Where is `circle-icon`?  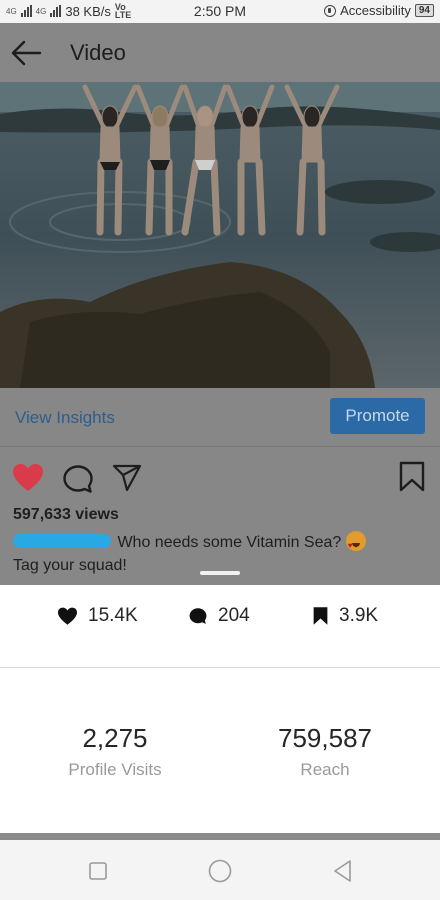
circle-icon is located at coordinates (220, 871).